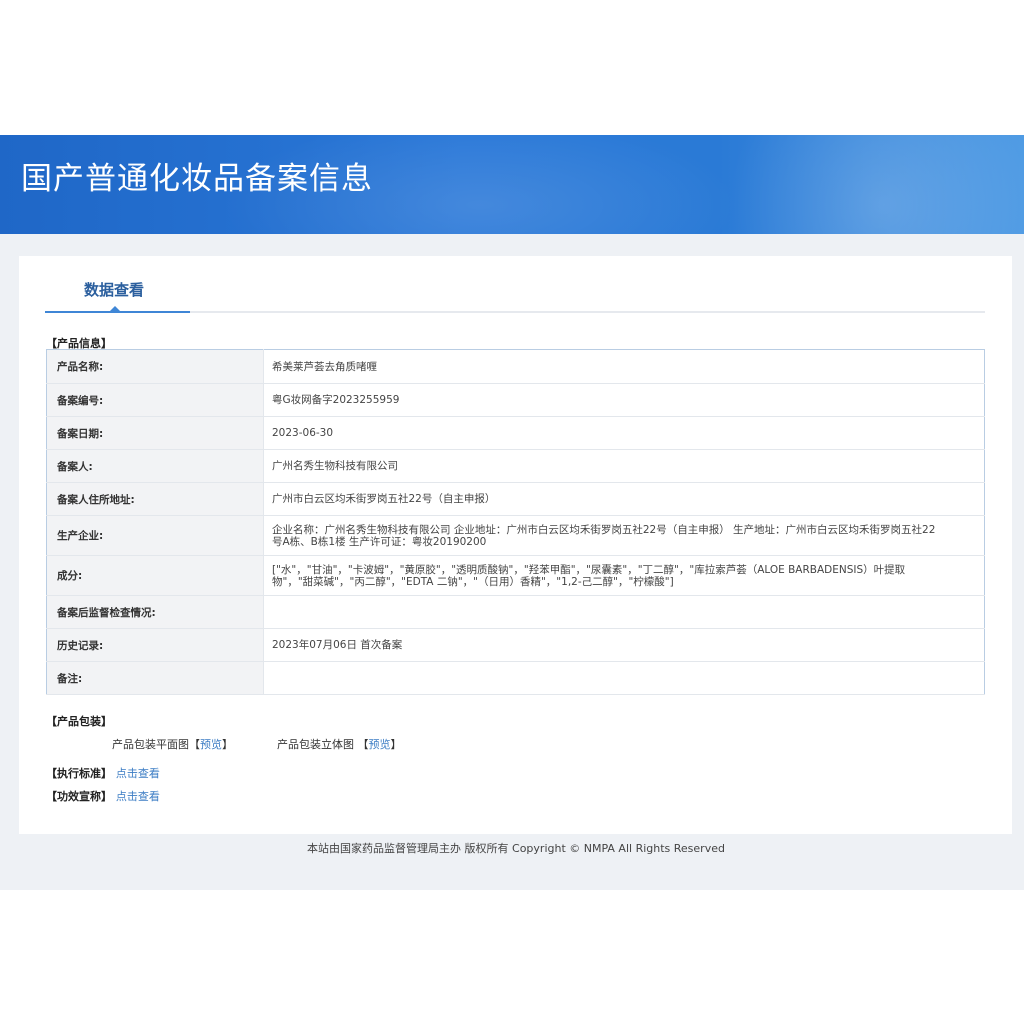  I want to click on section-efficacy: 【功效宣称】 点击查看, so click(103, 796).